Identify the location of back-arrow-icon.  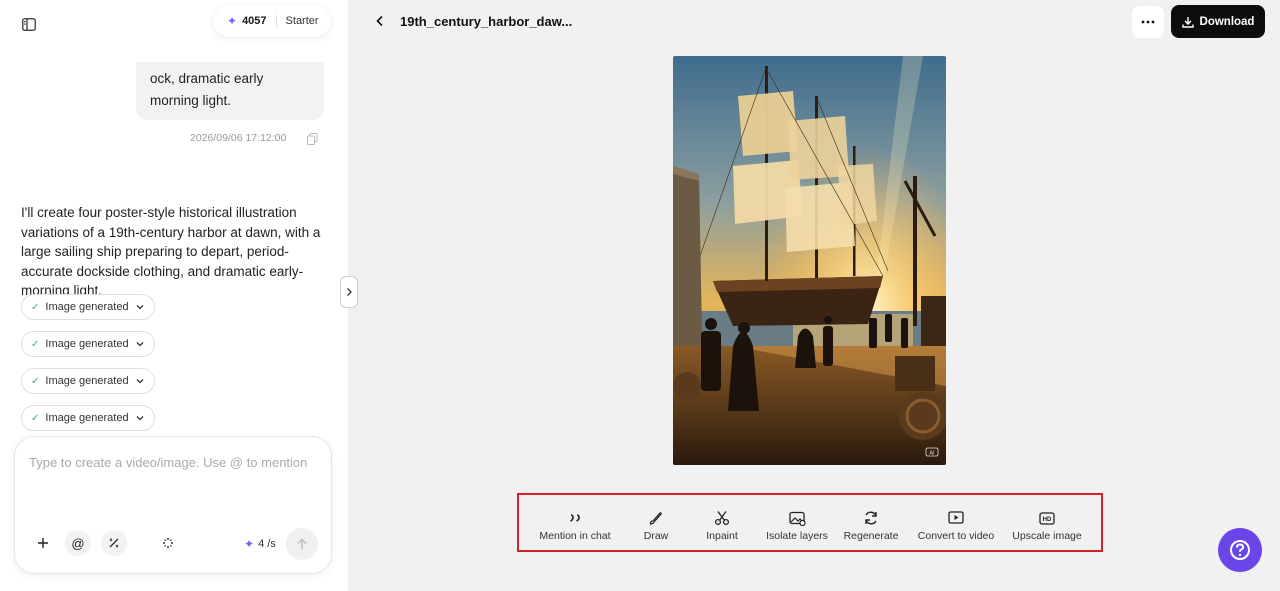
(380, 21).